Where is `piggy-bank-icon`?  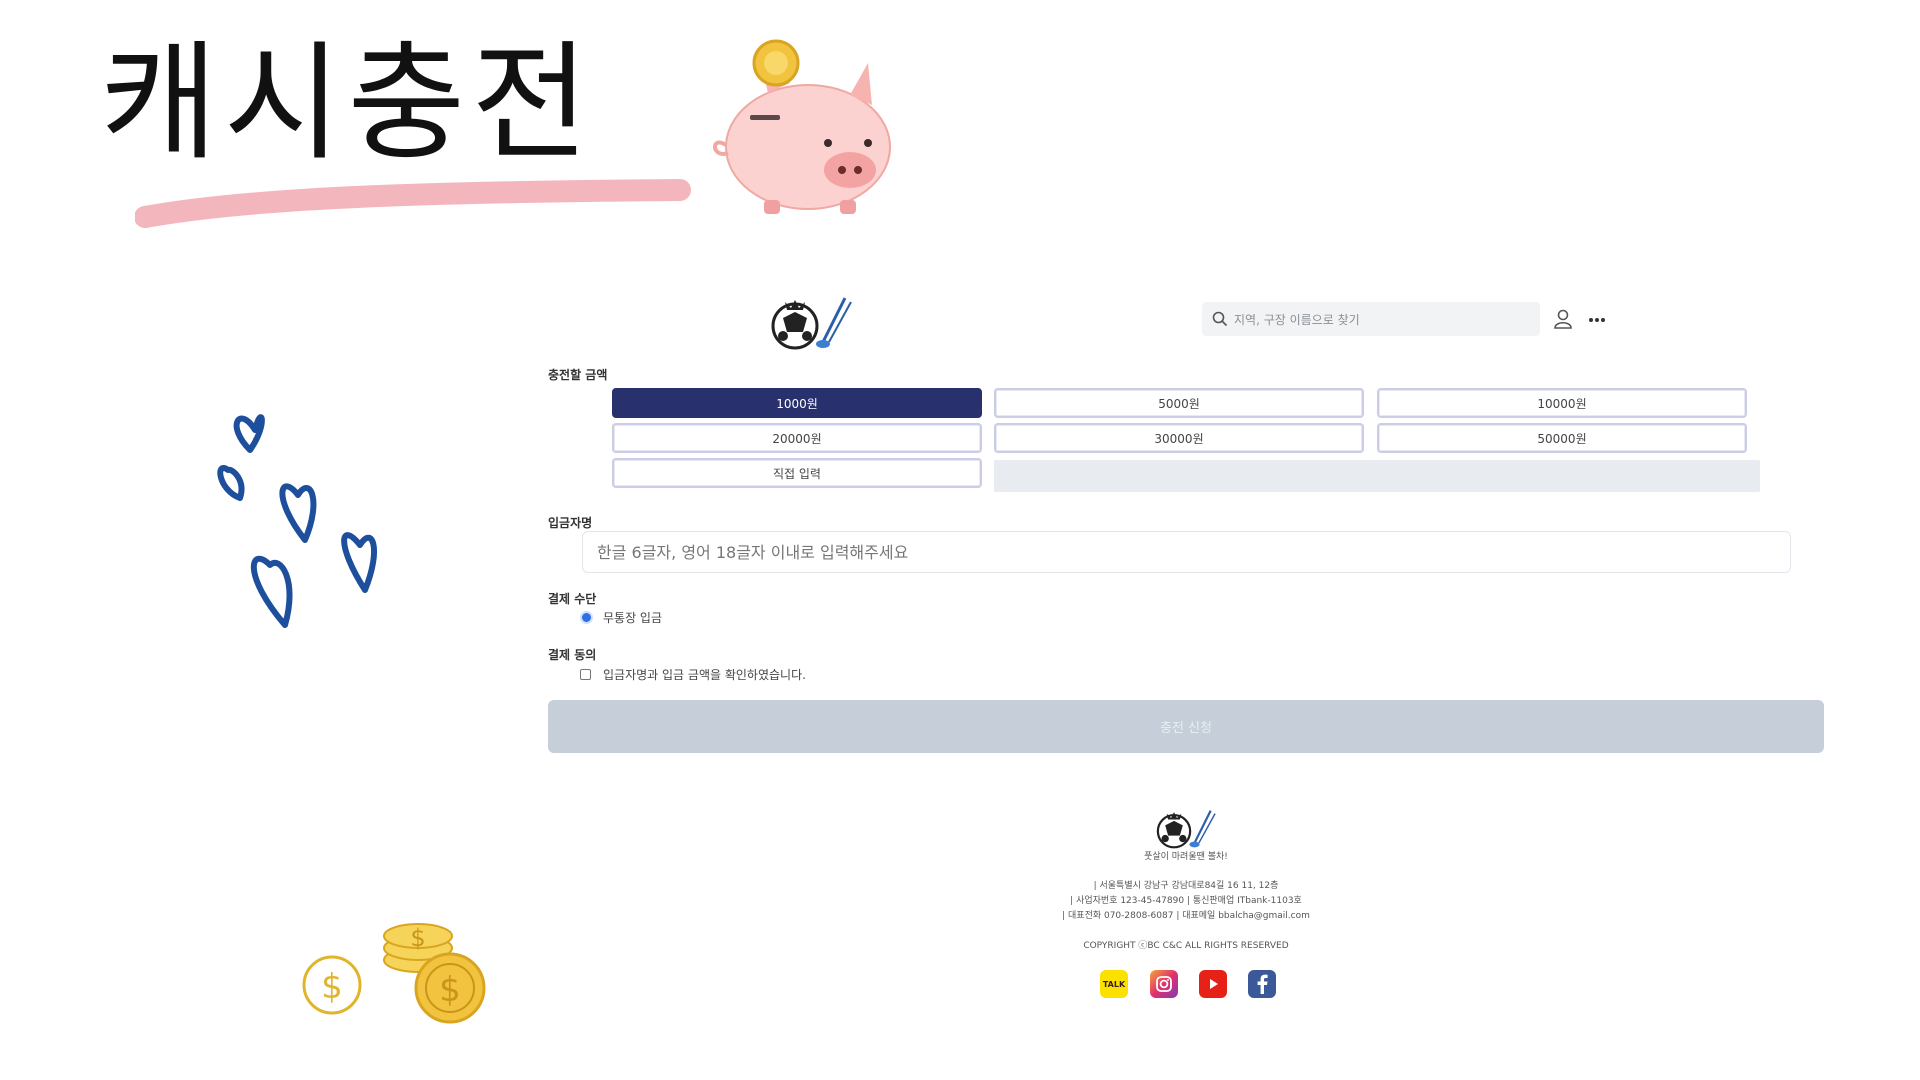
piggy-bank-icon is located at coordinates (802, 126).